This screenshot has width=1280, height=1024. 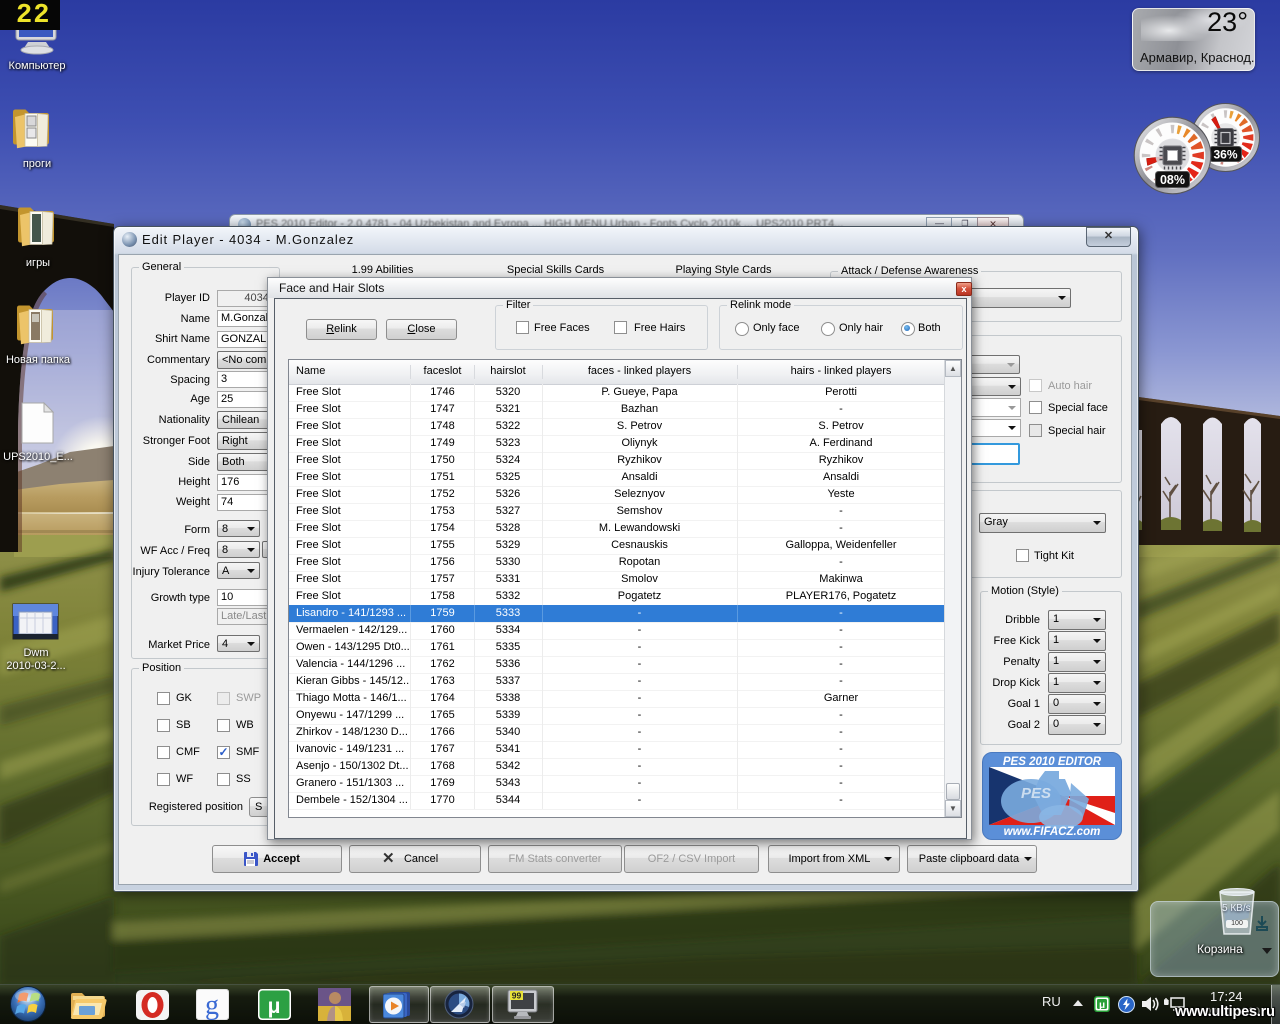 What do you see at coordinates (1172, 180) in the screenshot?
I see `svg-text: 08%` at bounding box center [1172, 180].